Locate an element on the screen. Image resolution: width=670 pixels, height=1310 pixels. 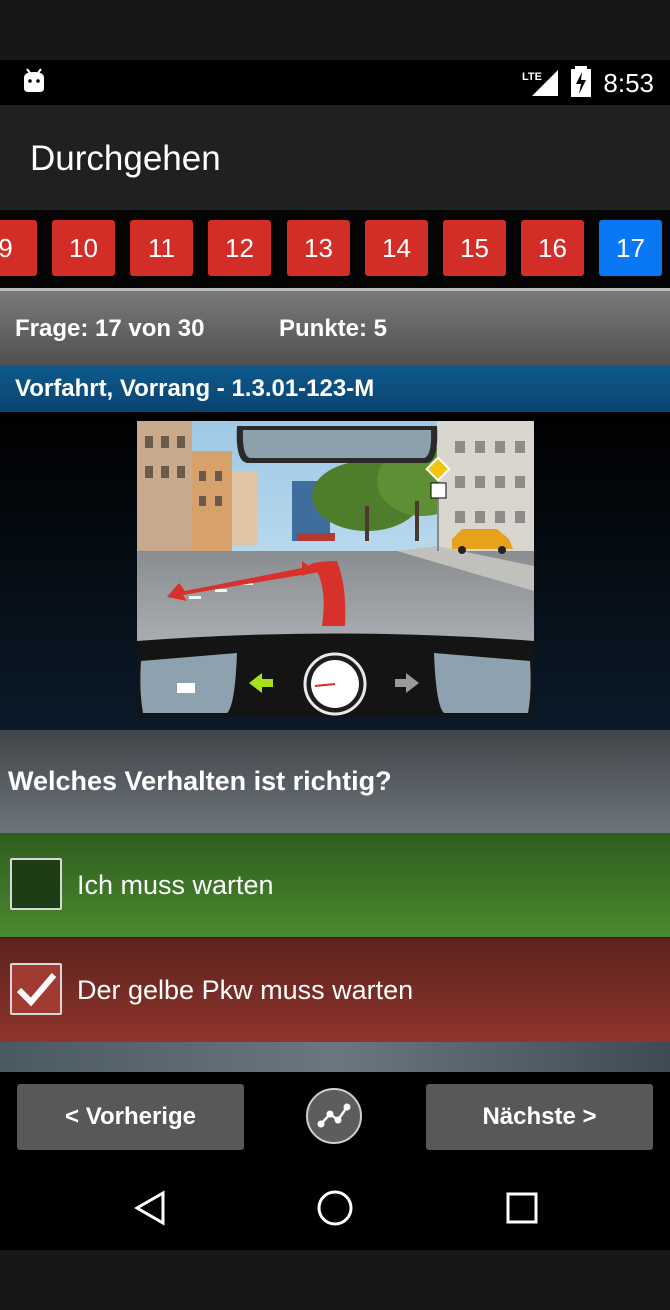
question-number-button: 13 is located at coordinates (318, 248).